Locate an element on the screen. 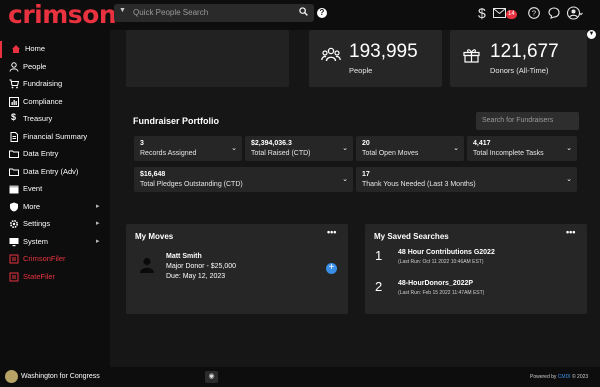 This screenshot has width=600, height=387. sidebar-item-treasury: $ Treasury is located at coordinates (55, 119).